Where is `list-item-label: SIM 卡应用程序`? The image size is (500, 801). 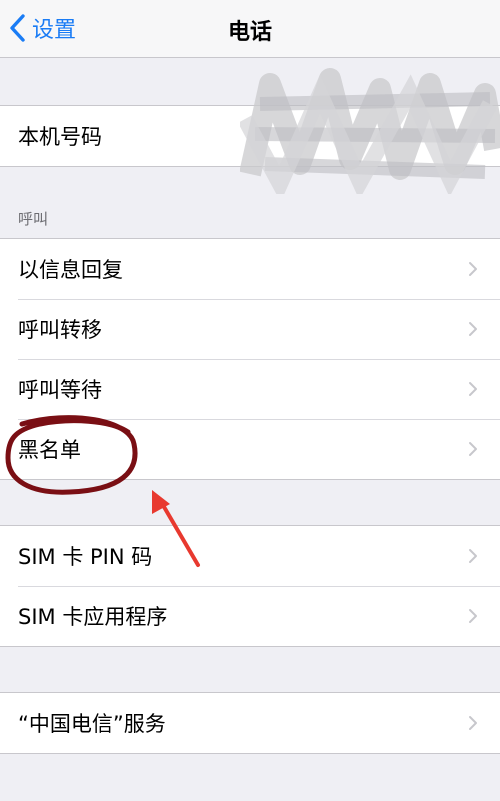
list-item-label: SIM 卡应用程序 is located at coordinates (93, 617).